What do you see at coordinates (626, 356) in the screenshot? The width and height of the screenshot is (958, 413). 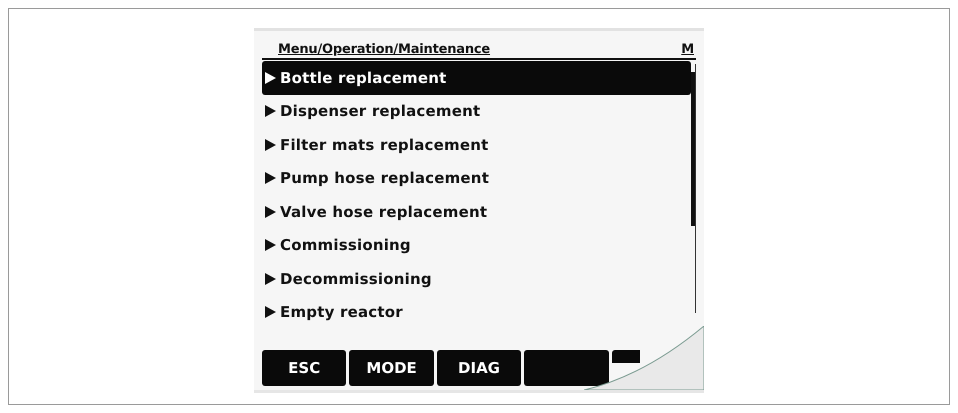 I see `softkey` at bounding box center [626, 356].